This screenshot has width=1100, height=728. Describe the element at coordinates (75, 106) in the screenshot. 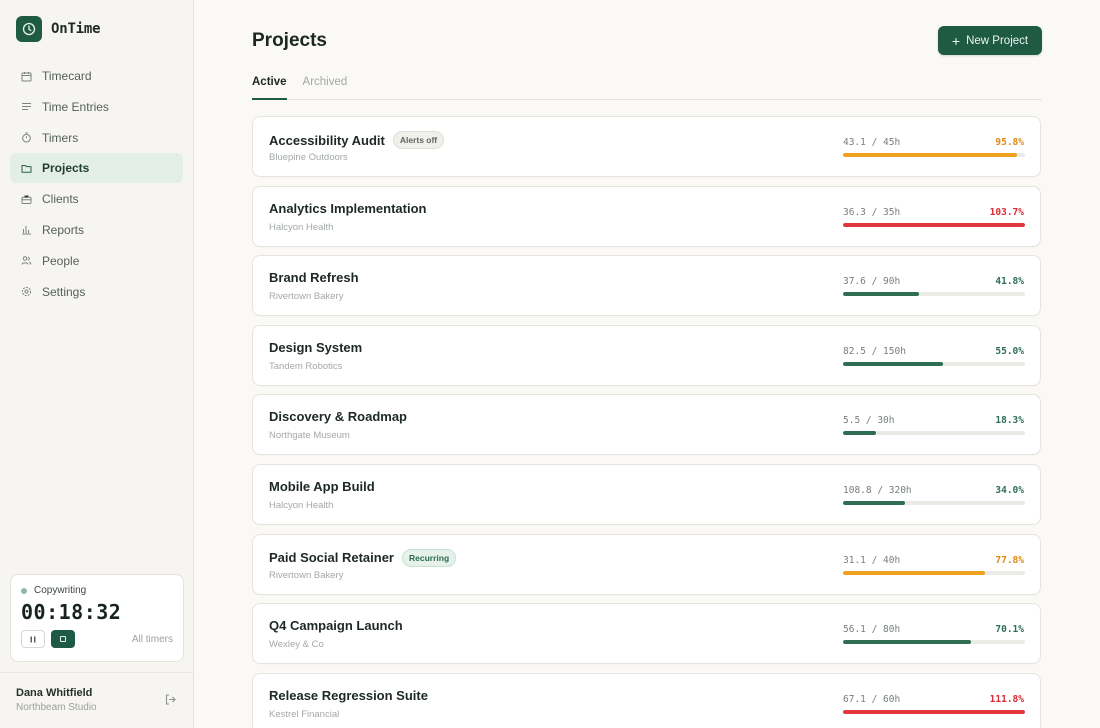

I see `sidebar-item-label: Time Entries` at that location.